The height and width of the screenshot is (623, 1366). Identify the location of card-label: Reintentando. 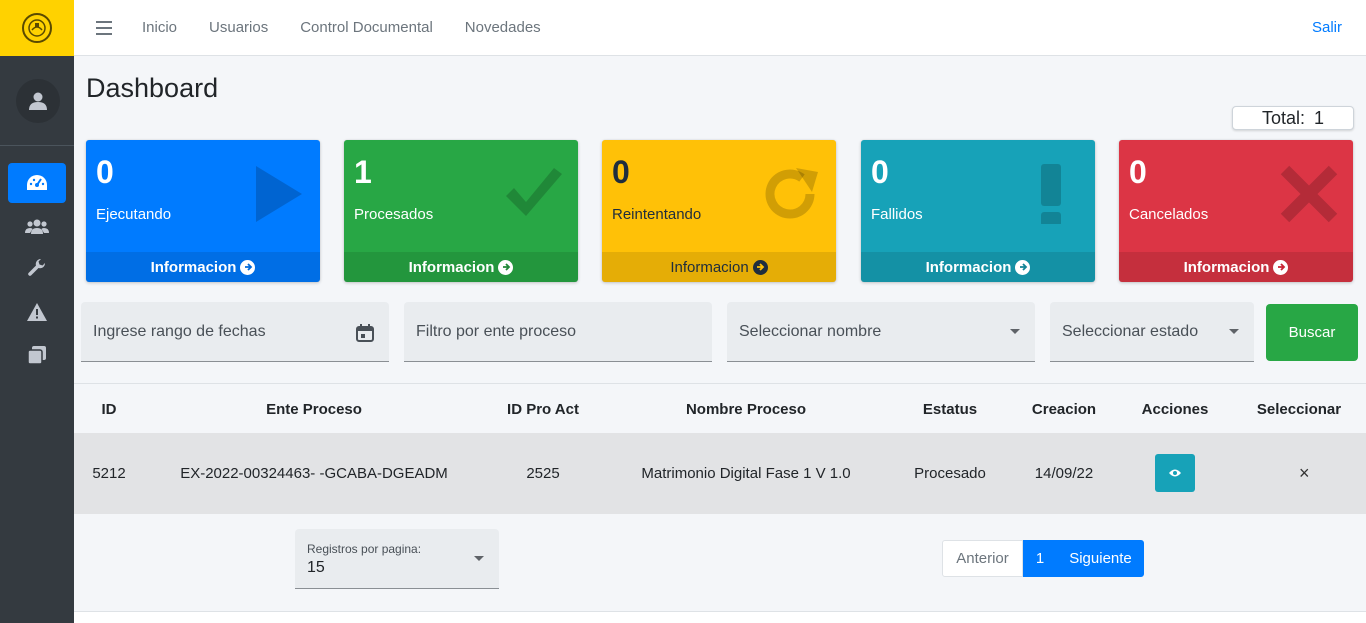
(657, 214).